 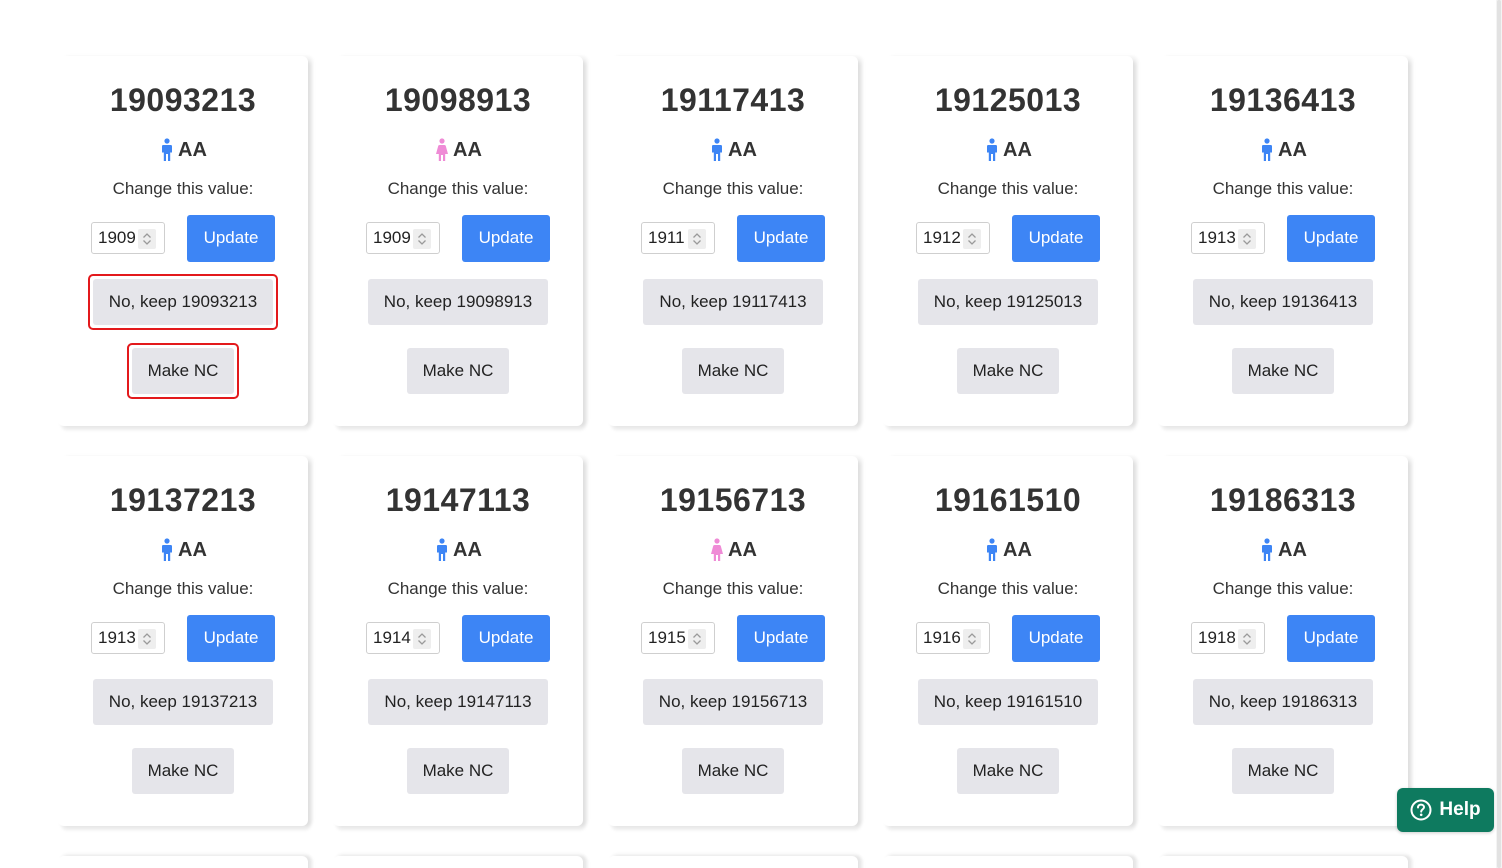 What do you see at coordinates (942, 237) in the screenshot?
I see `value-input-text: 1912` at bounding box center [942, 237].